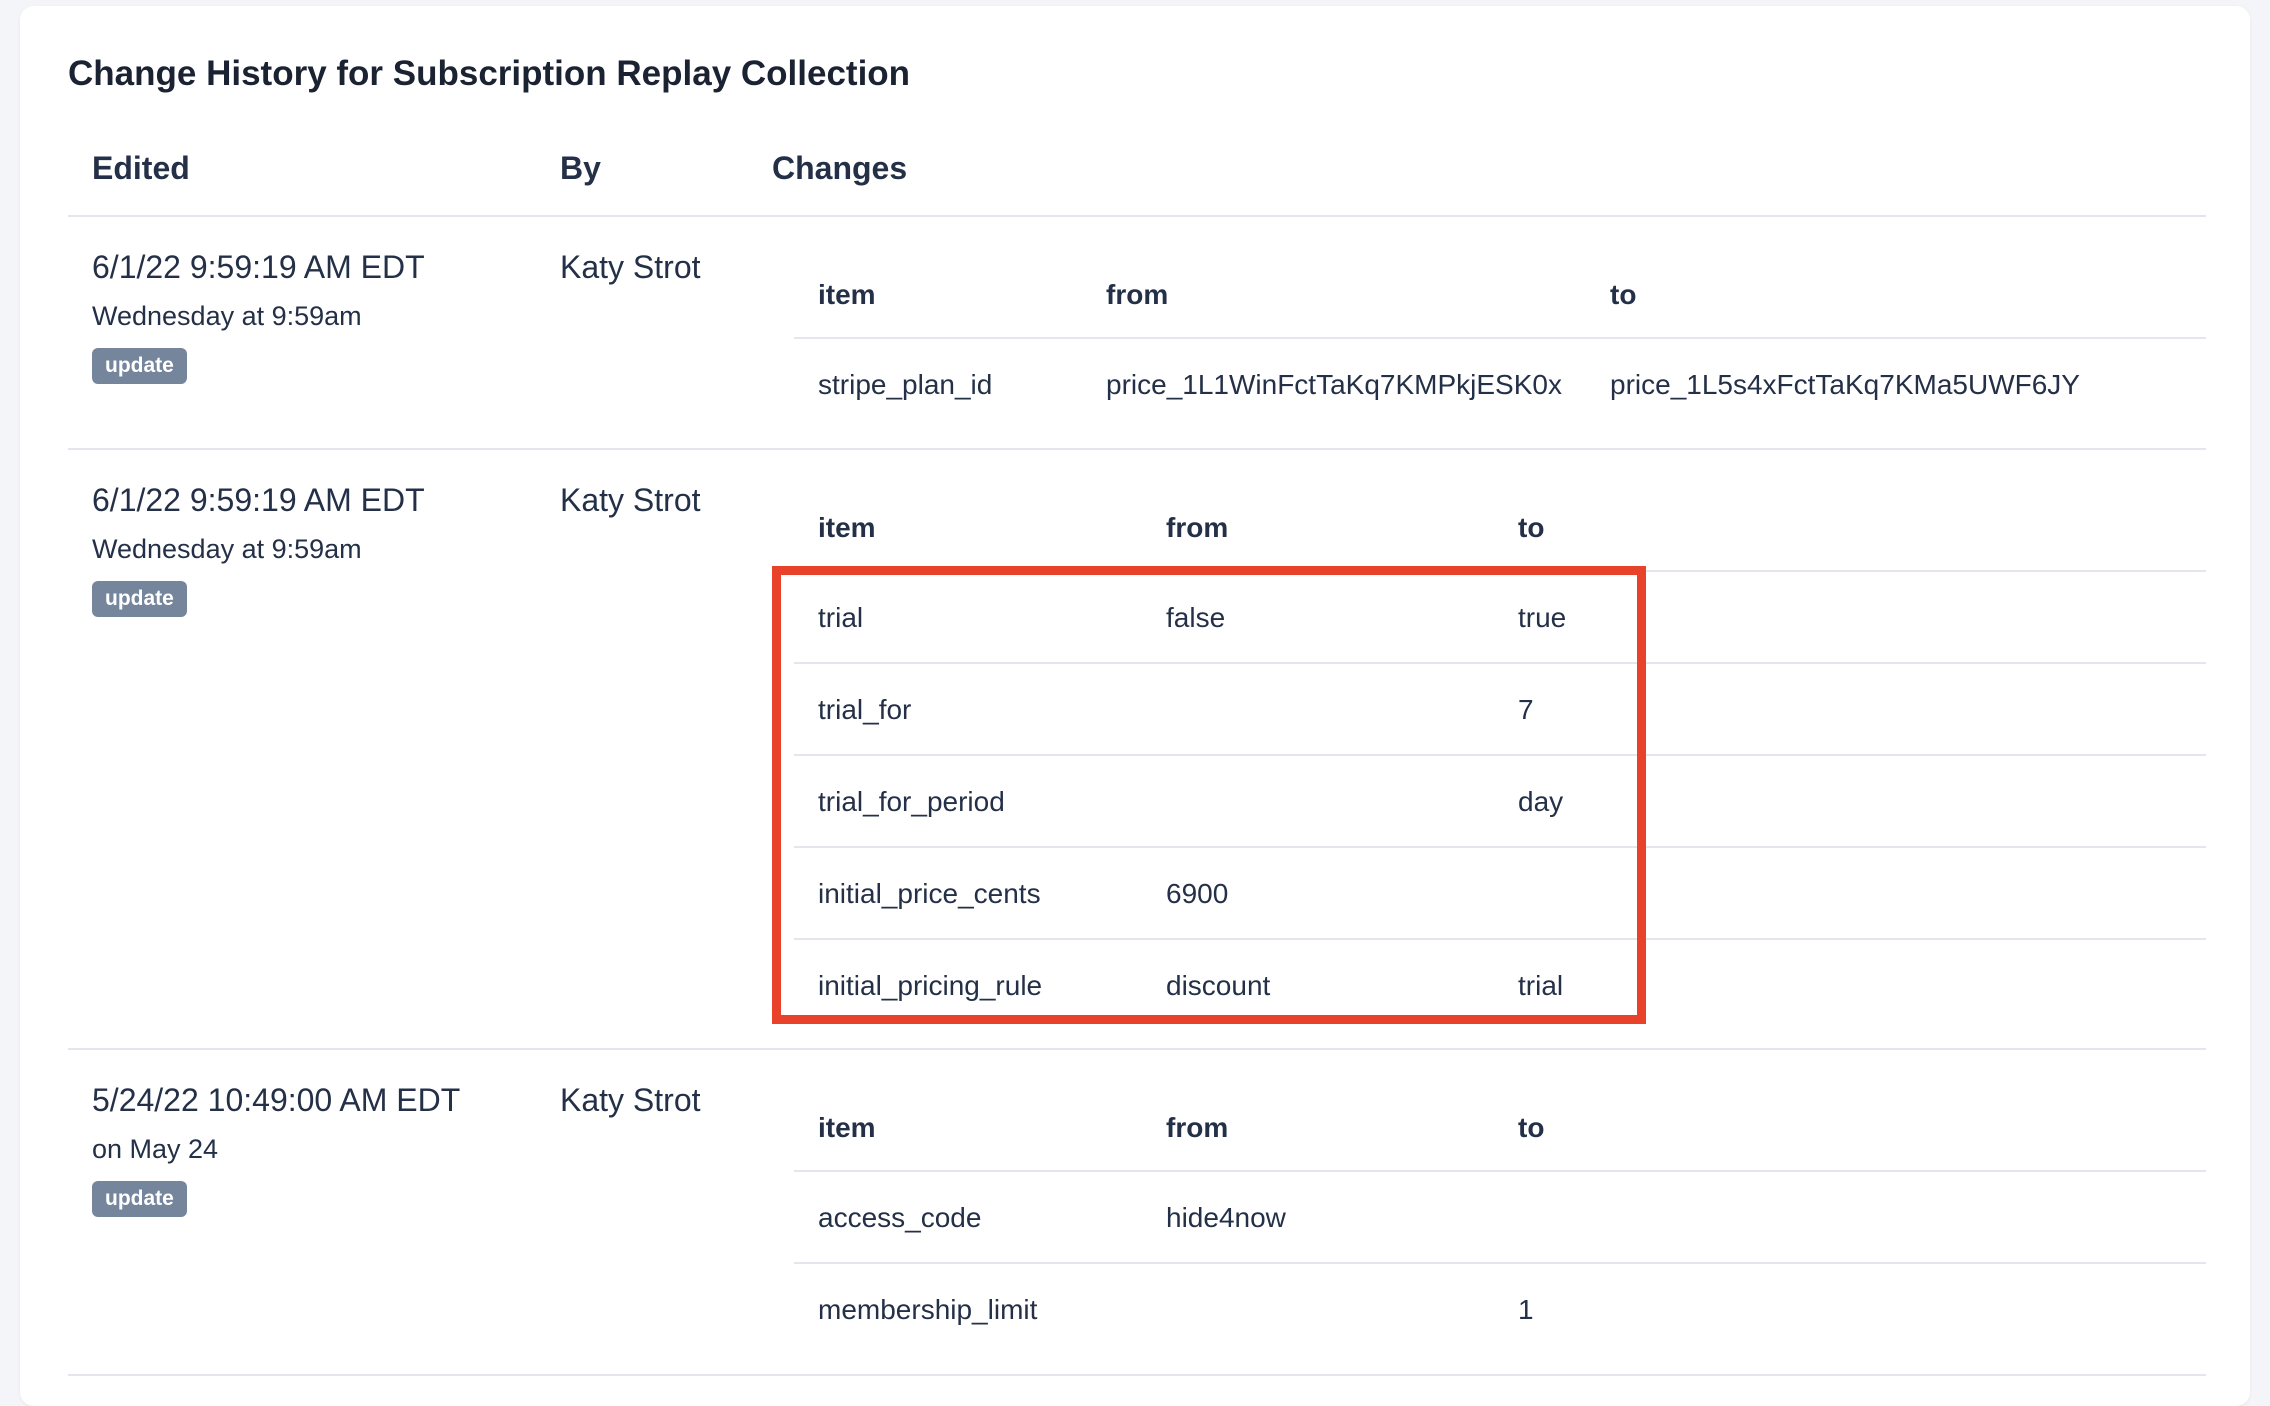 Image resolution: width=2270 pixels, height=1406 pixels. I want to click on history-header-row: Edited By Changes, so click(1137, 175).